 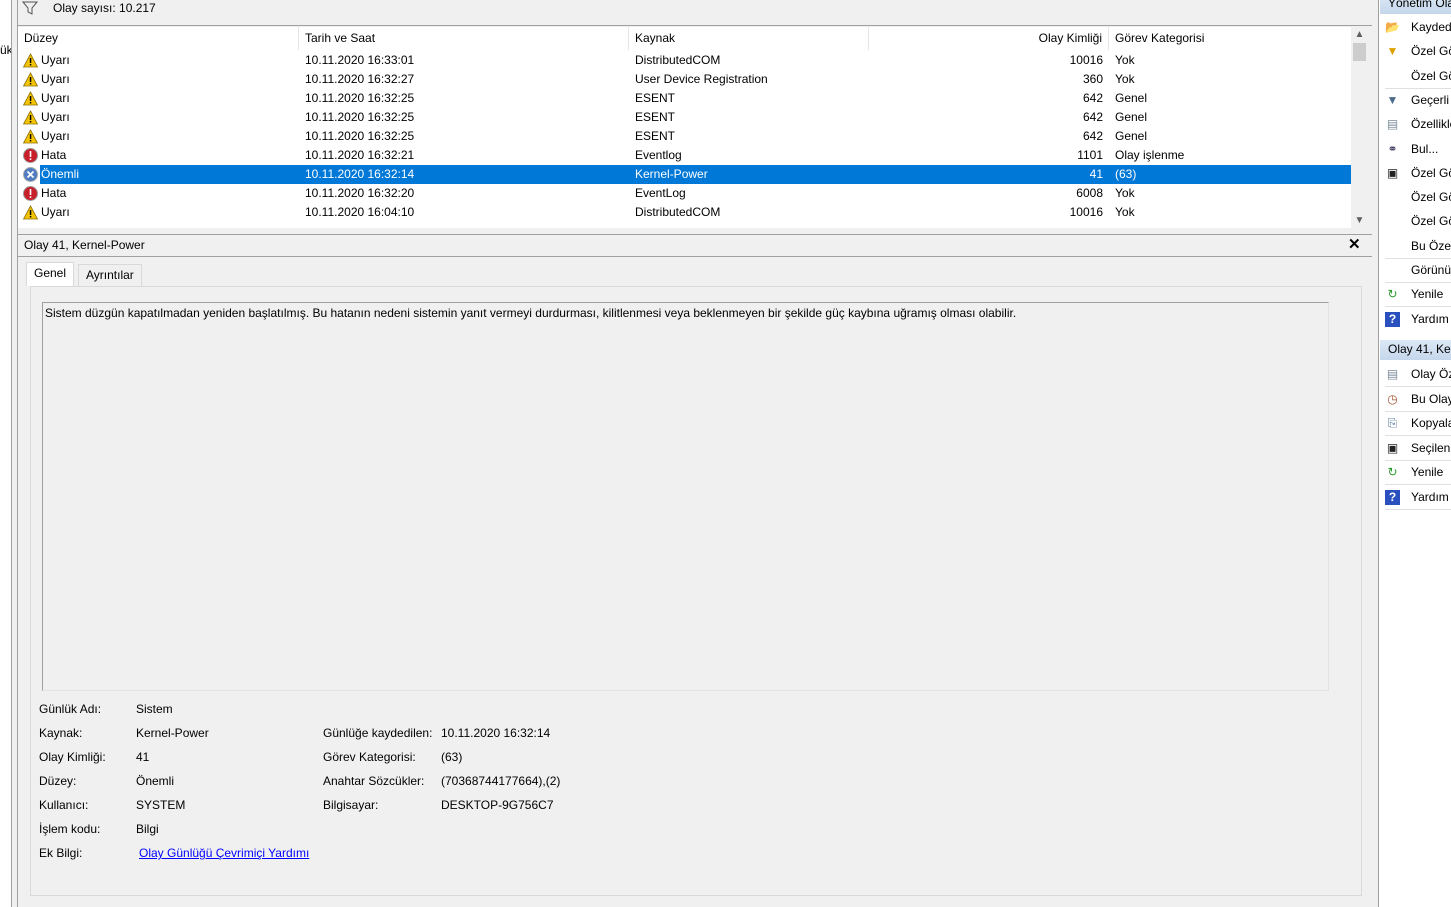 What do you see at coordinates (1415, 374) in the screenshot?
I see `action-item: ▤ Olay Öz` at bounding box center [1415, 374].